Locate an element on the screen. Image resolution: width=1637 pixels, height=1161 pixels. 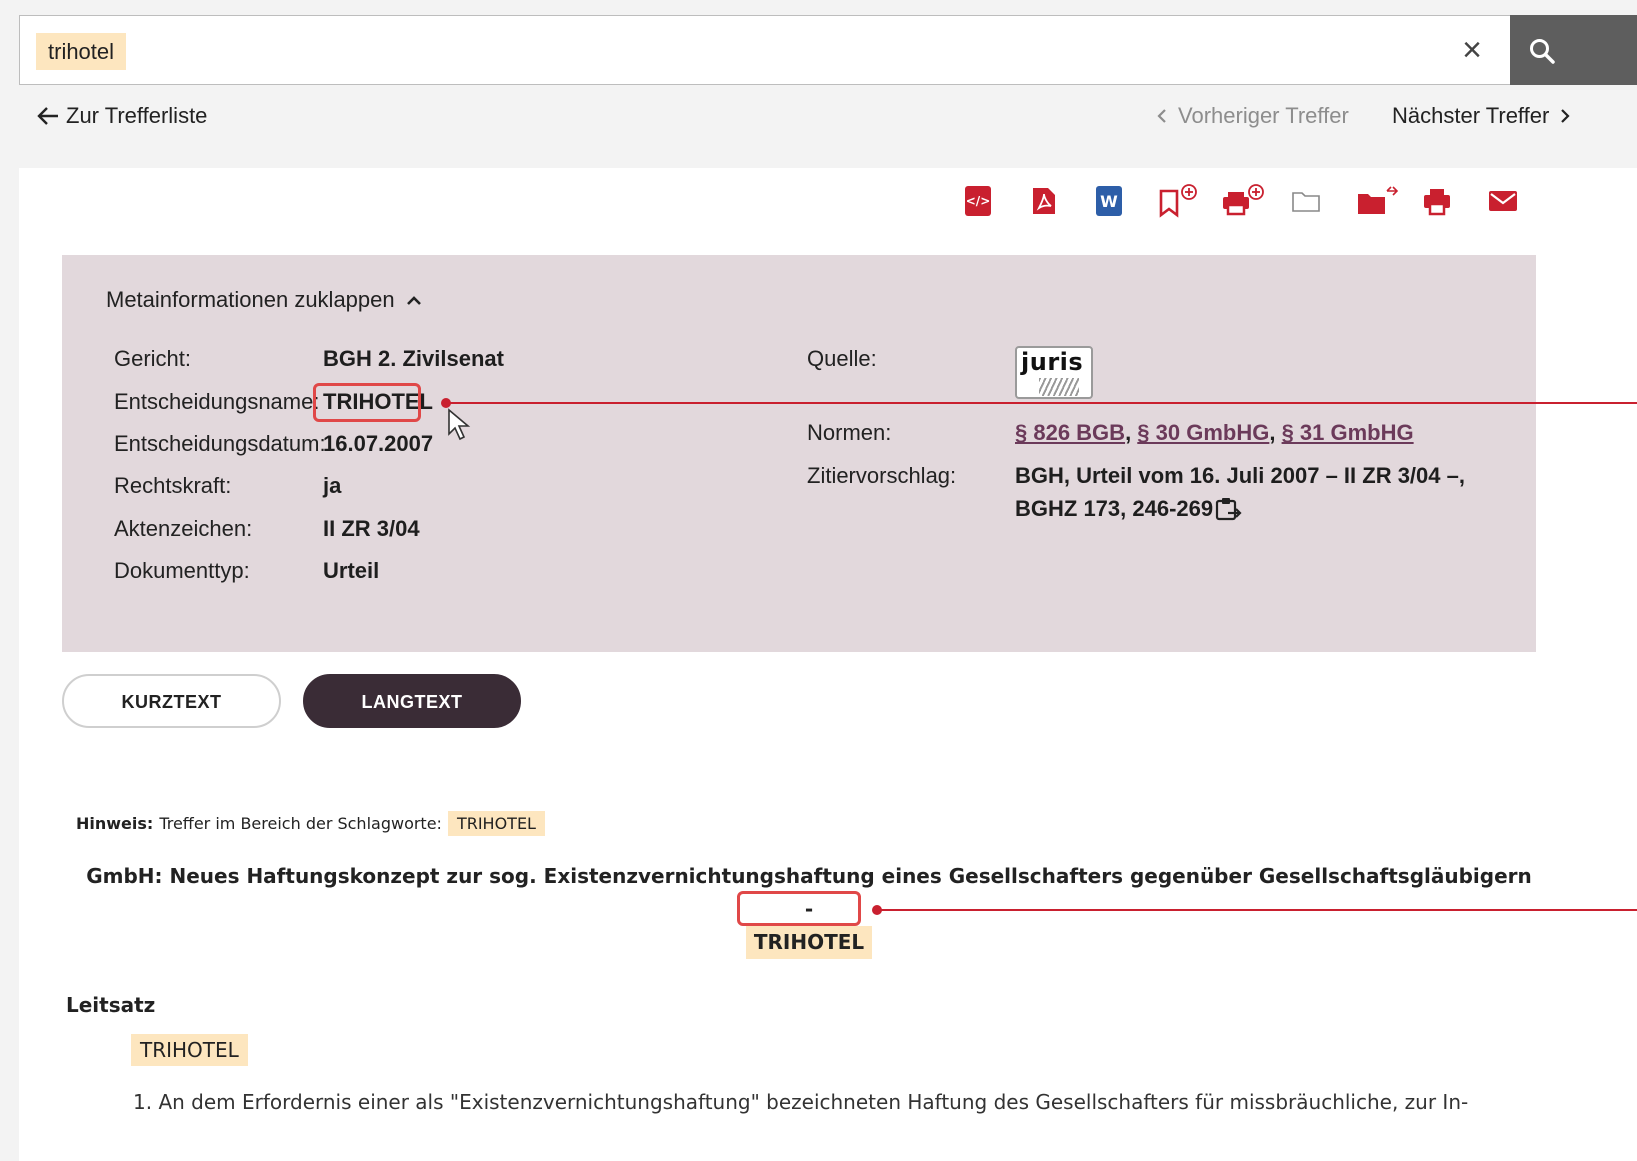
leitsatz-keyword-chip: TRIHOTEL is located at coordinates (189, 1050).